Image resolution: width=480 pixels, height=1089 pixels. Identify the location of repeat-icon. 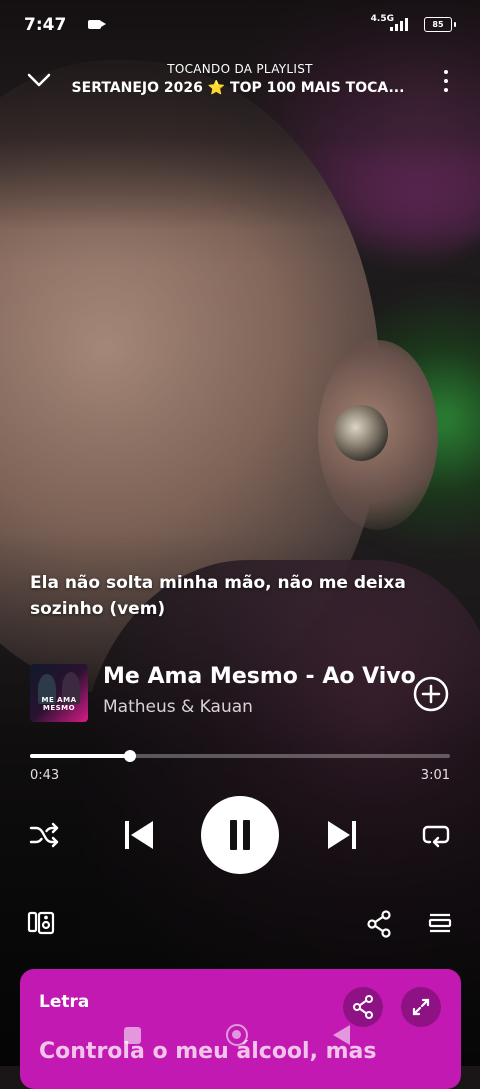
(436, 835).